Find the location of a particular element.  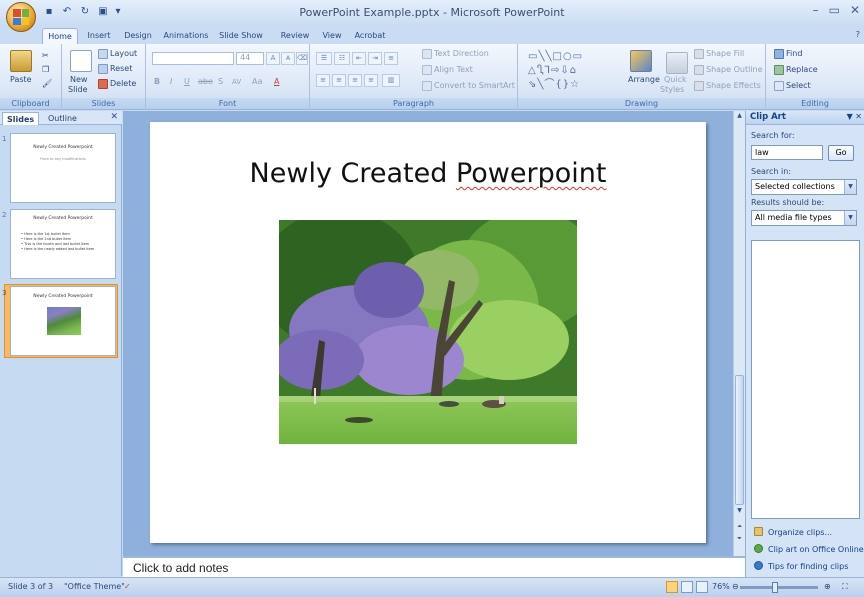

quick-styles-label-2: Styles is located at coordinates (672, 90).